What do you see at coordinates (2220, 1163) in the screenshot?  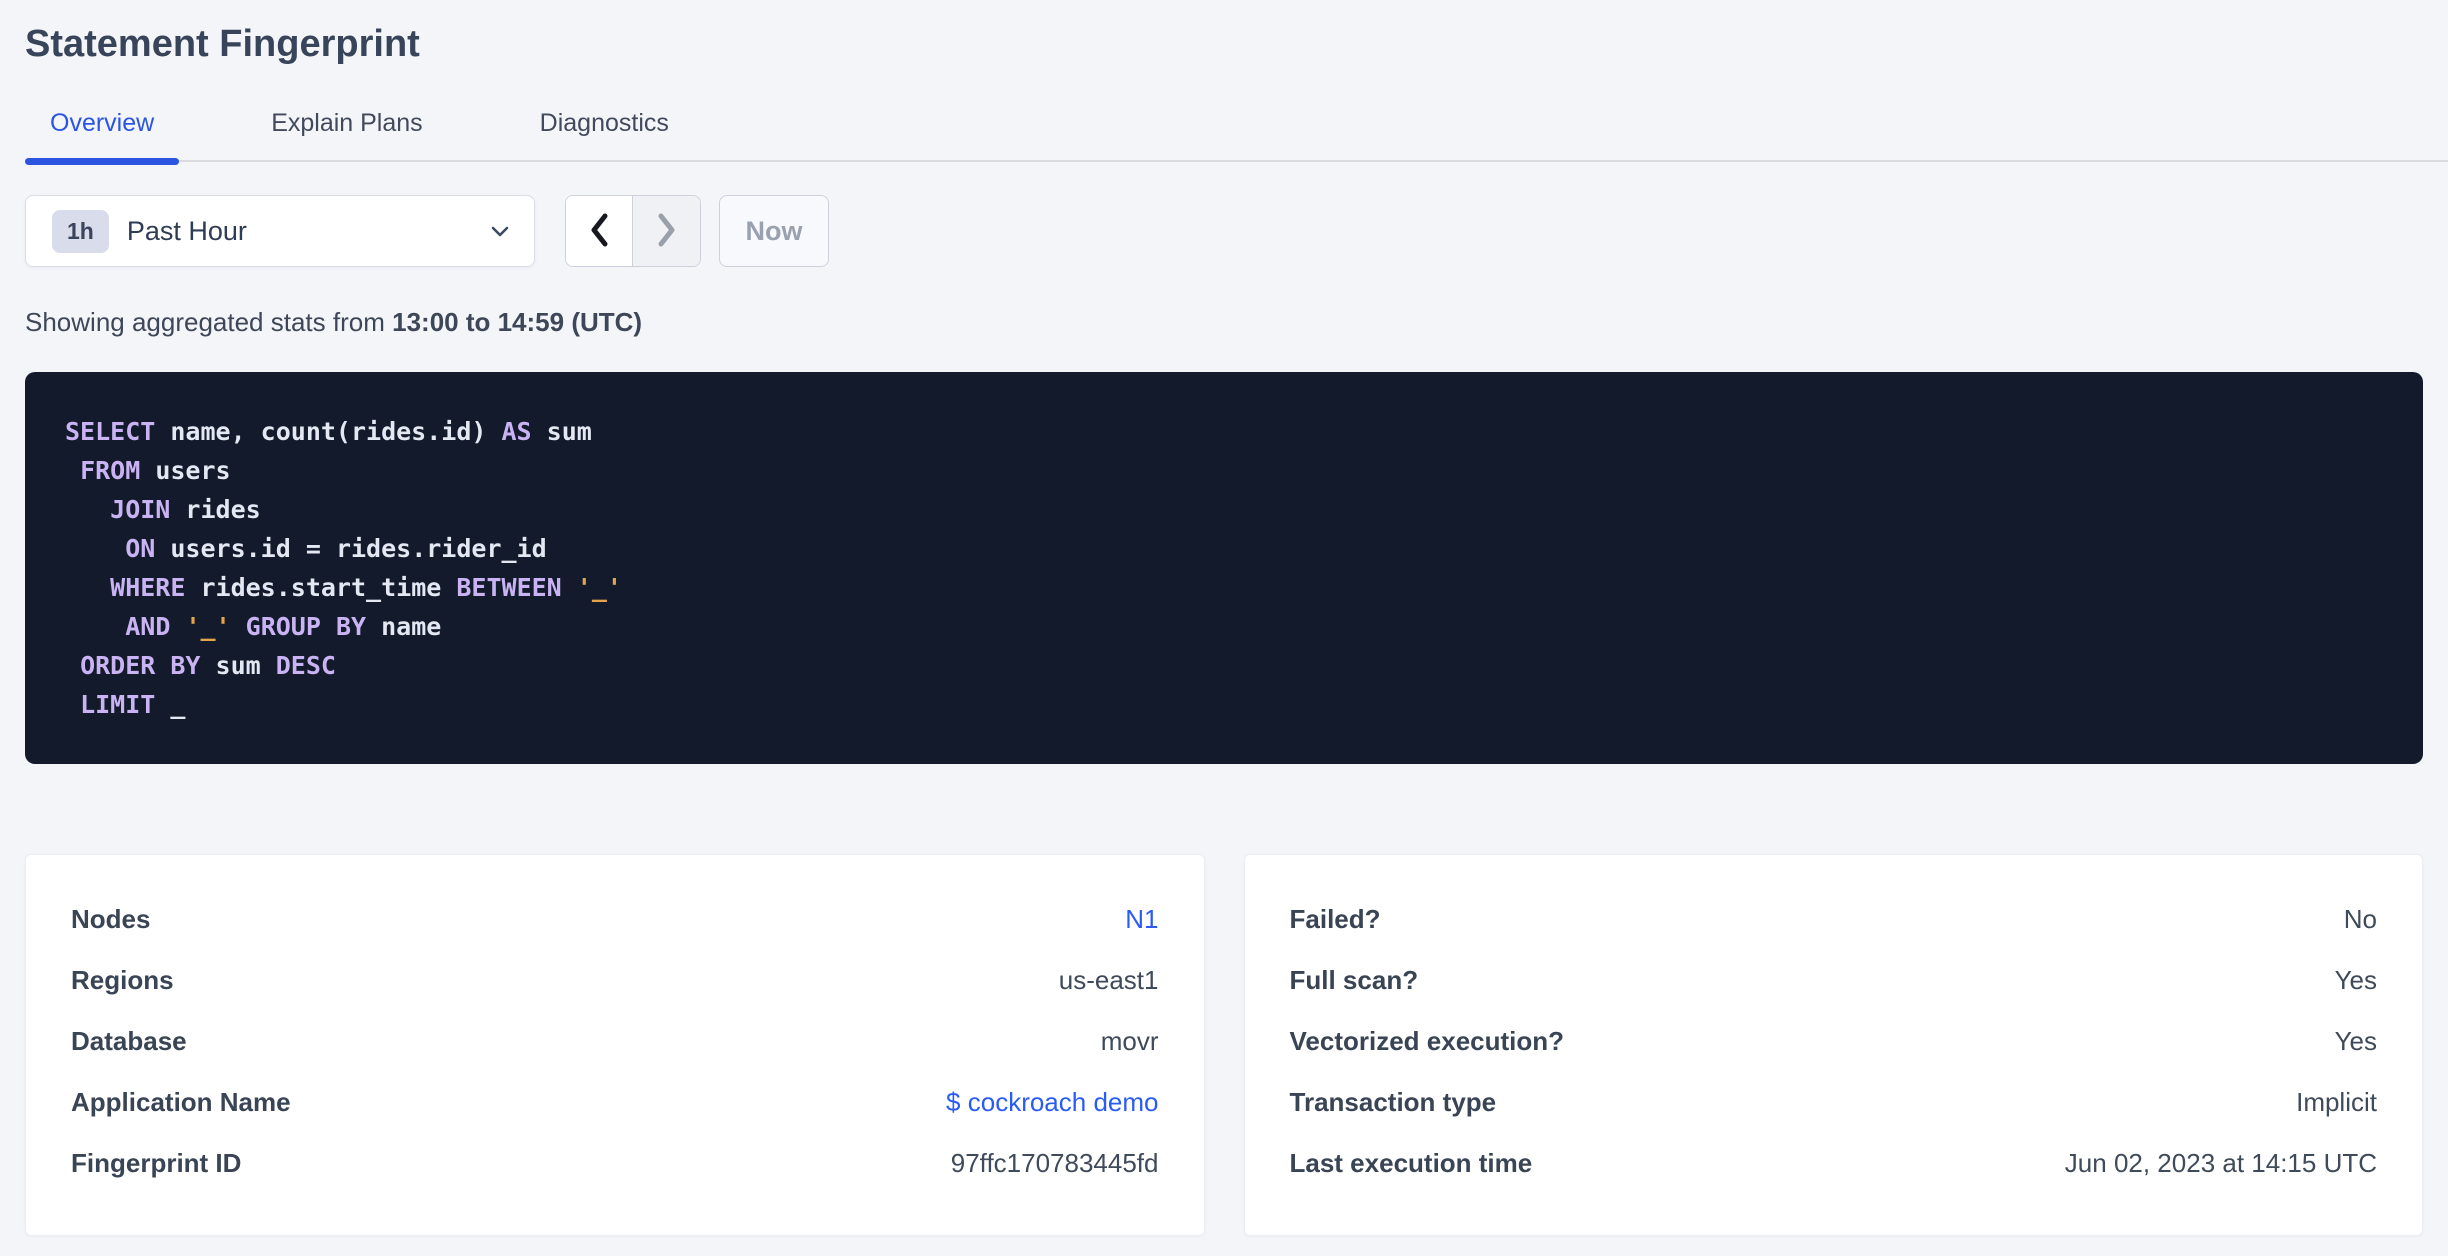 I see `last-execution-time-value: Jun 02, 2023 at 14:15 UTC` at bounding box center [2220, 1163].